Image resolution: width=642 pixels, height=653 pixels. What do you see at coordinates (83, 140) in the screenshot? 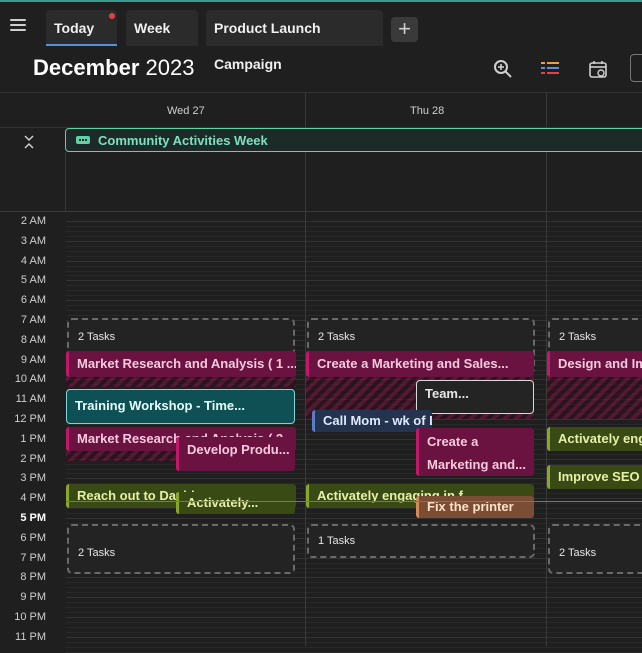
I see `tag-icon` at bounding box center [83, 140].